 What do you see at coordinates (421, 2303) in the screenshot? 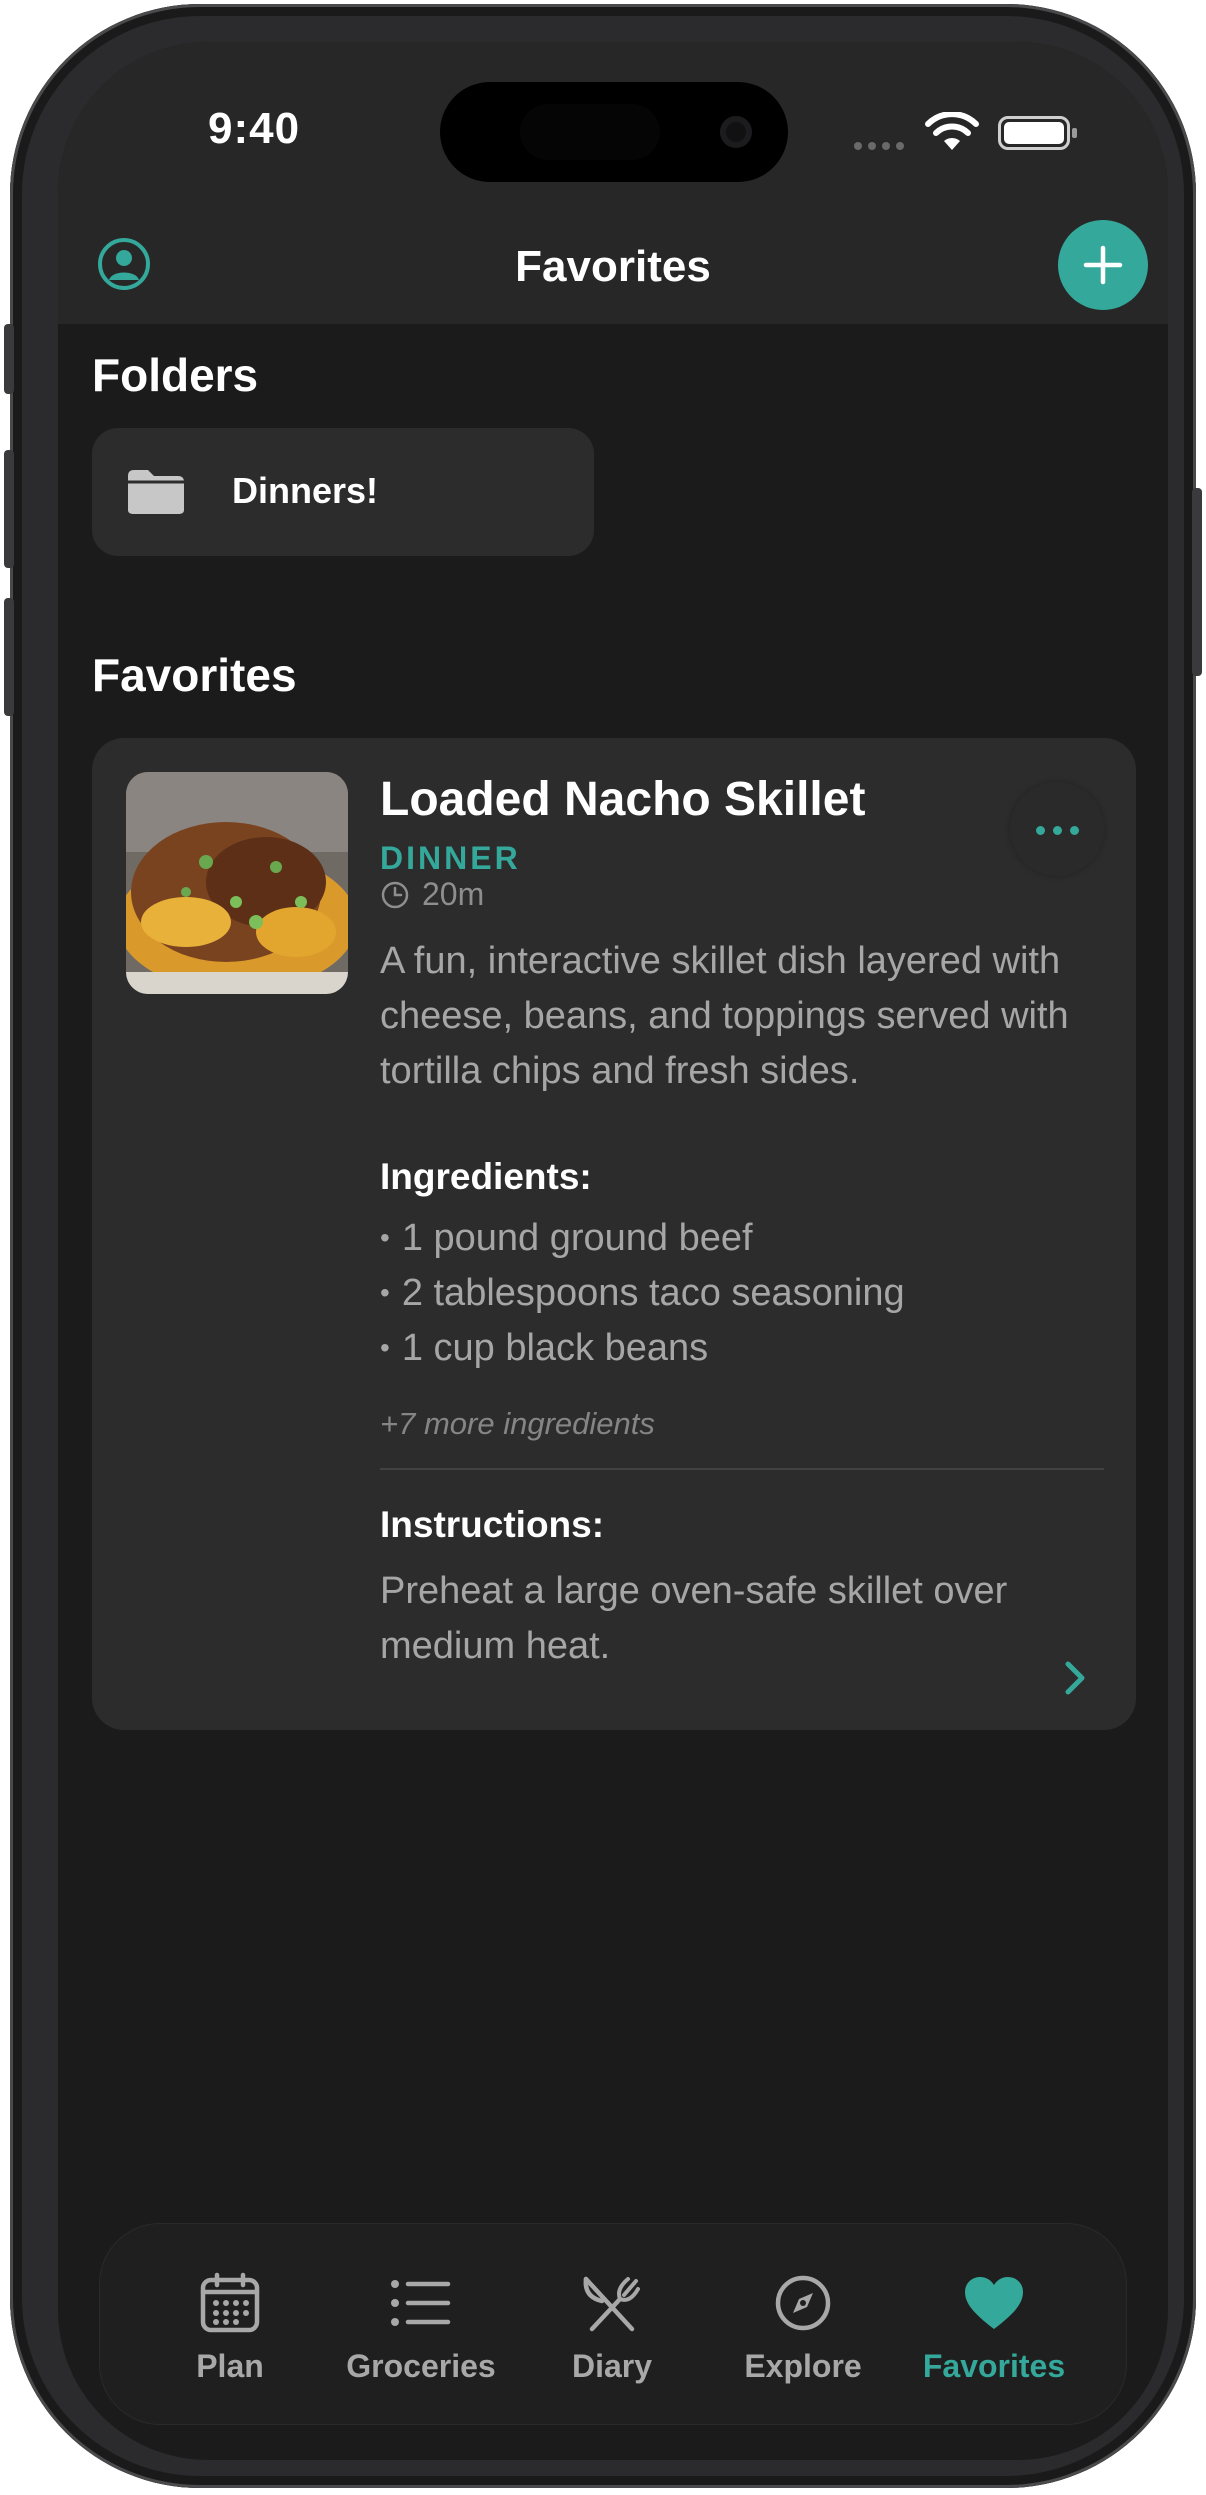
I see `list-icon` at bounding box center [421, 2303].